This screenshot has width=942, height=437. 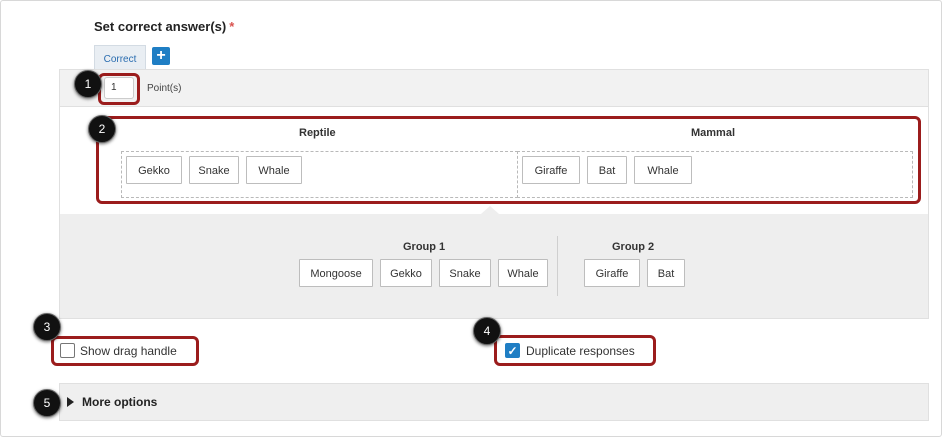 What do you see at coordinates (557, 266) in the screenshot?
I see `group-divider` at bounding box center [557, 266].